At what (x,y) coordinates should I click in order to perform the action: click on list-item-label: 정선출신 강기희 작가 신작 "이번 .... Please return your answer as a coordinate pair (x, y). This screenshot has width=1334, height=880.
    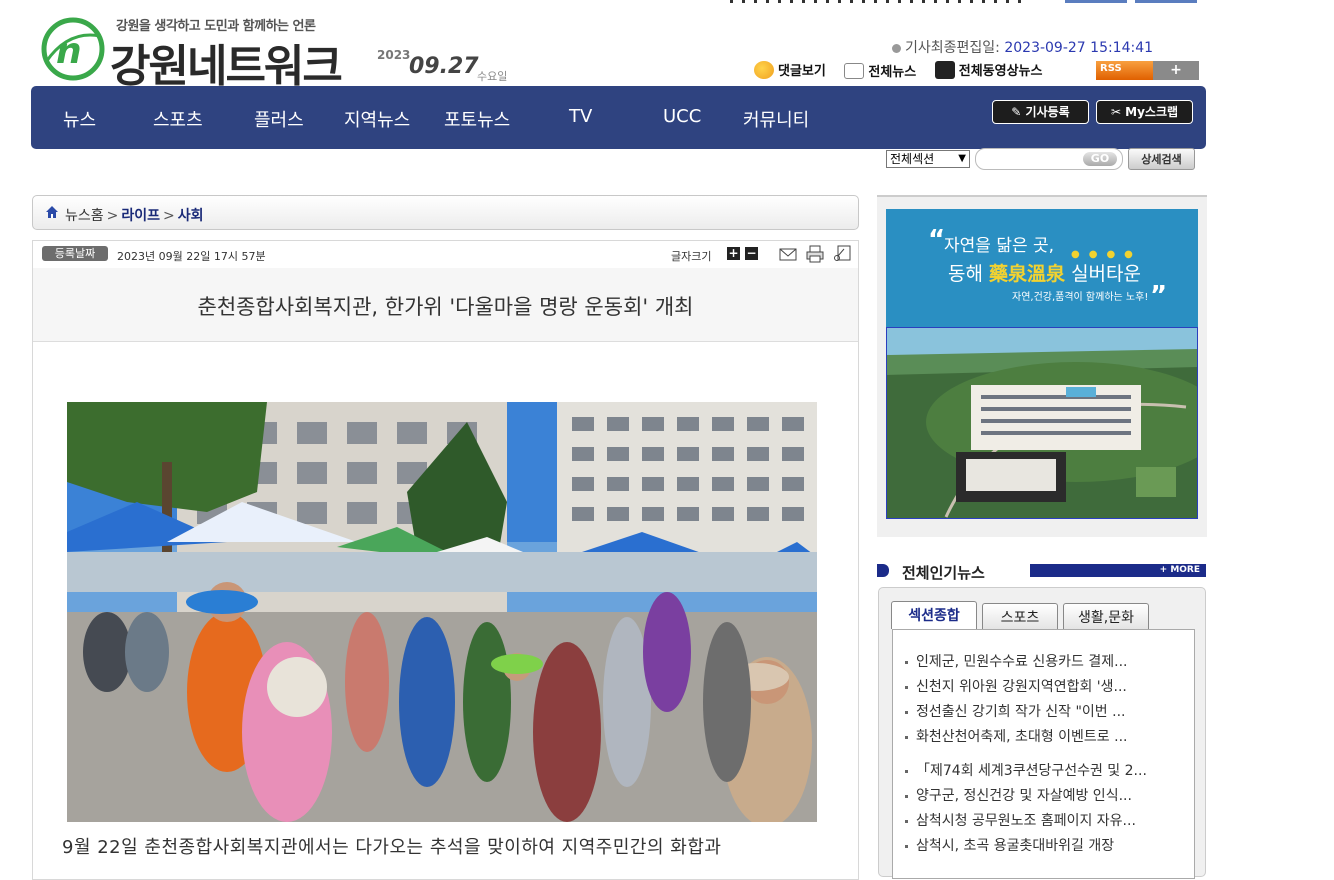
    Looking at the image, I should click on (1021, 712).